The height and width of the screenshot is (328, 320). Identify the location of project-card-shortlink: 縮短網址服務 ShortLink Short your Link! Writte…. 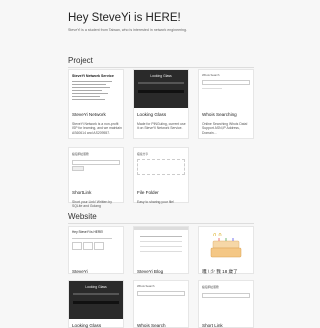
(96, 177).